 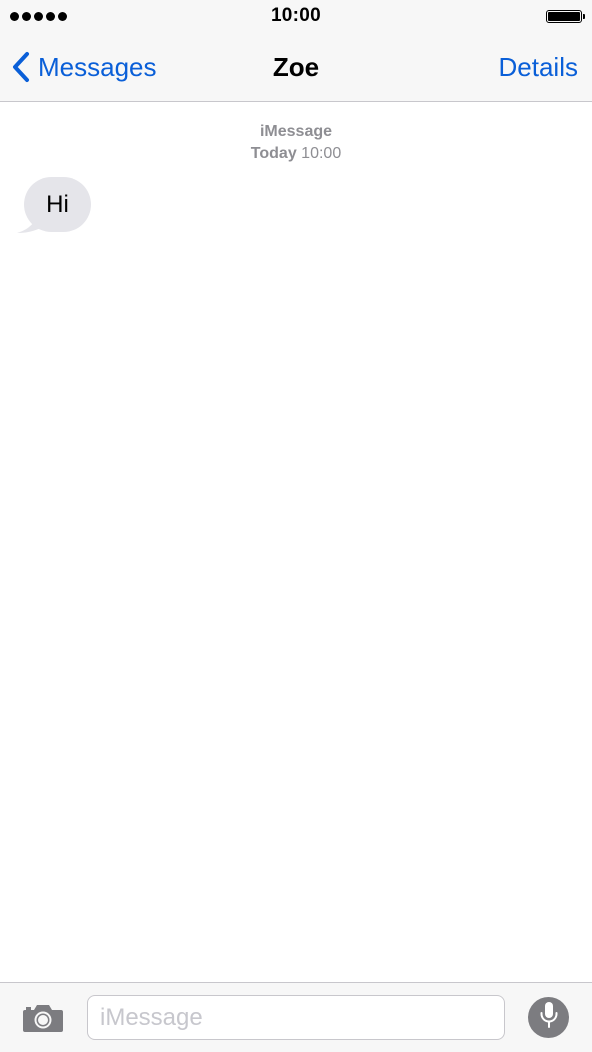 I want to click on microphone-icon, so click(x=549, y=1017).